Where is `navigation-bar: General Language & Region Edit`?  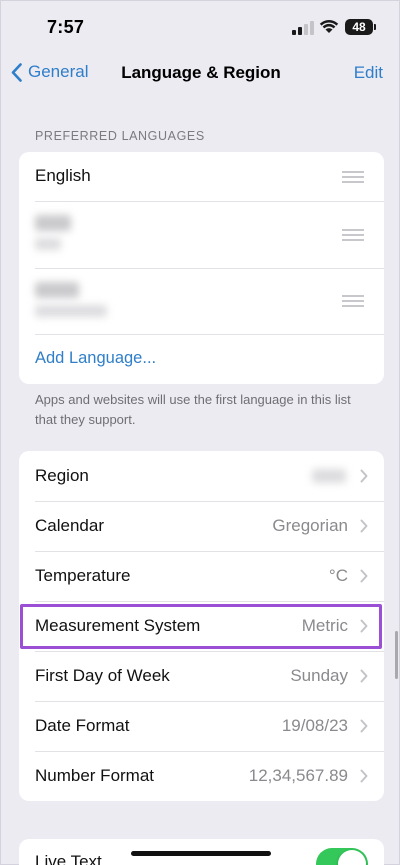 navigation-bar: General Language & Region Edit is located at coordinates (200, 73).